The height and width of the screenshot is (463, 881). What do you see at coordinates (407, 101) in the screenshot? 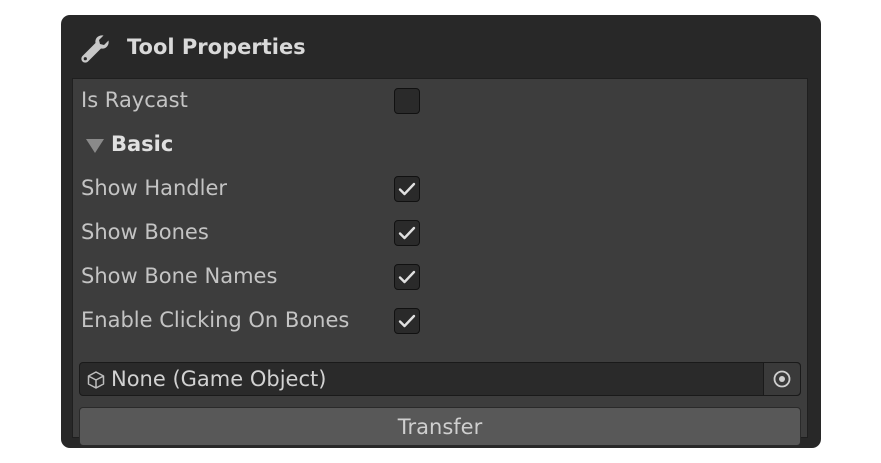
I see `is-raycast-checkbox` at bounding box center [407, 101].